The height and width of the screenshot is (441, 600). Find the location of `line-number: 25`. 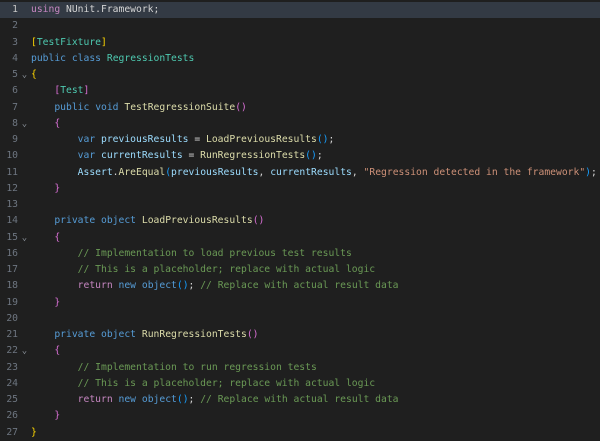

line-number: 25 is located at coordinates (9, 400).